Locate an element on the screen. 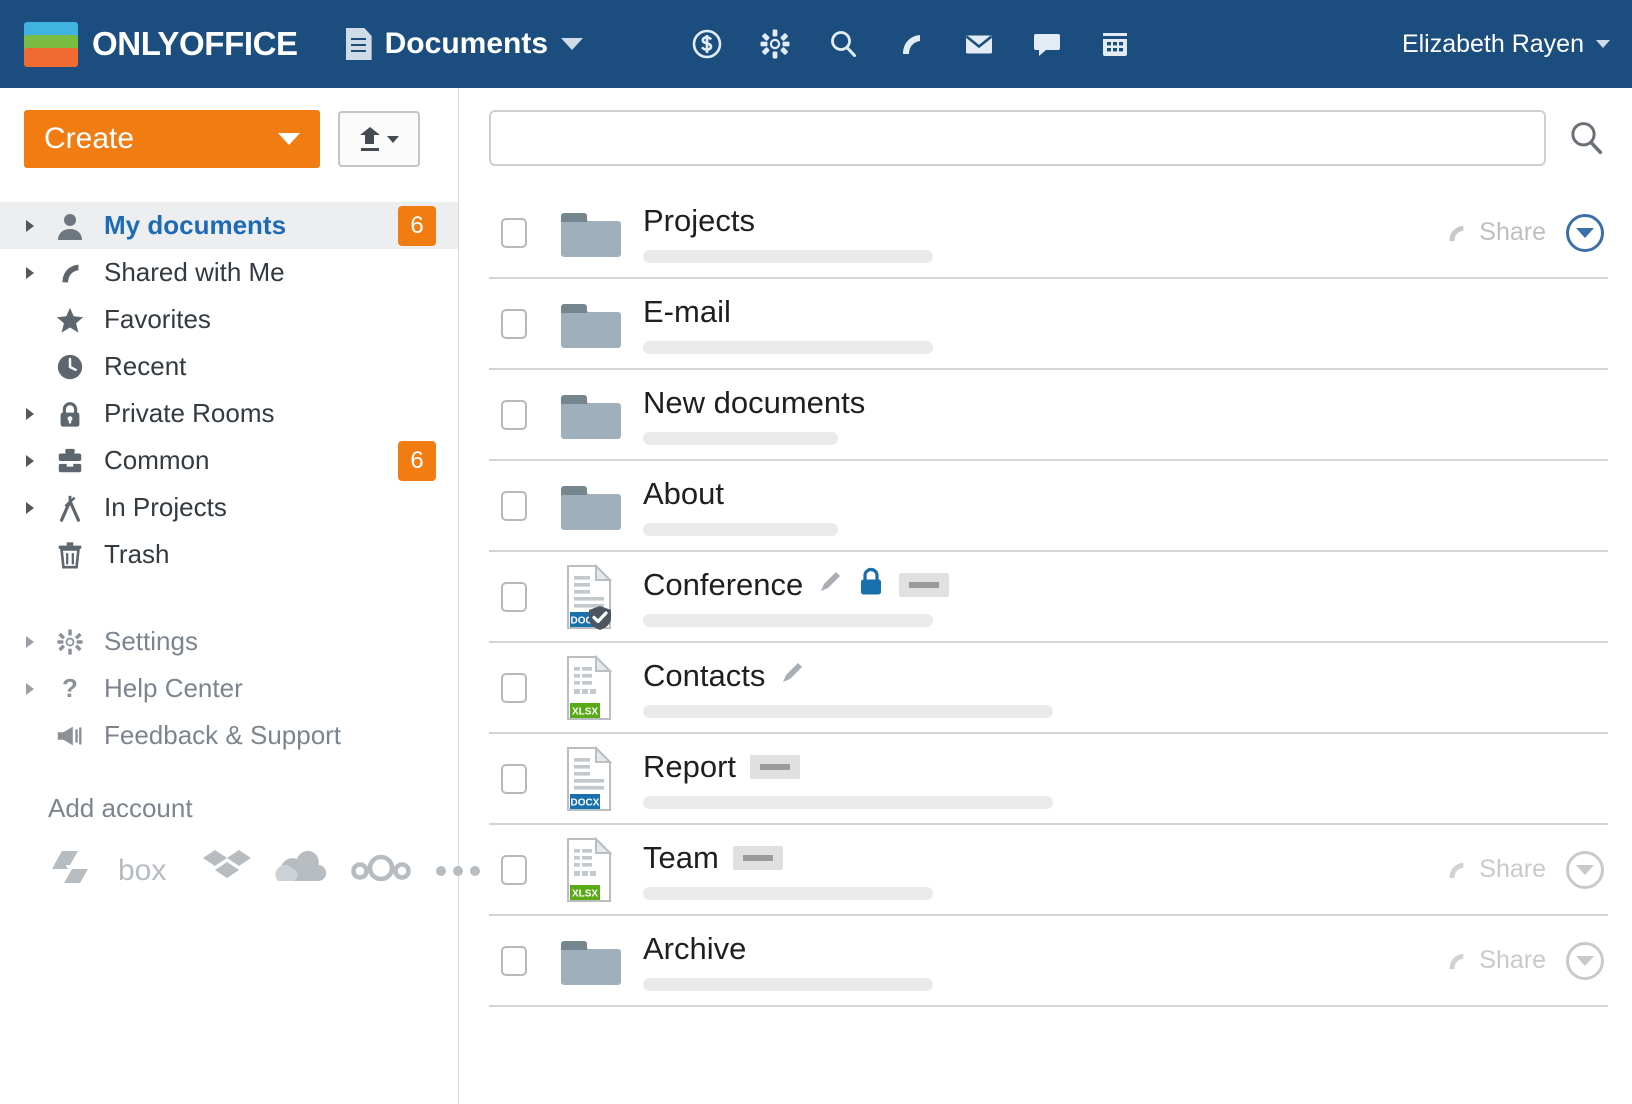  more-ellipsis-icon is located at coordinates (458, 870).